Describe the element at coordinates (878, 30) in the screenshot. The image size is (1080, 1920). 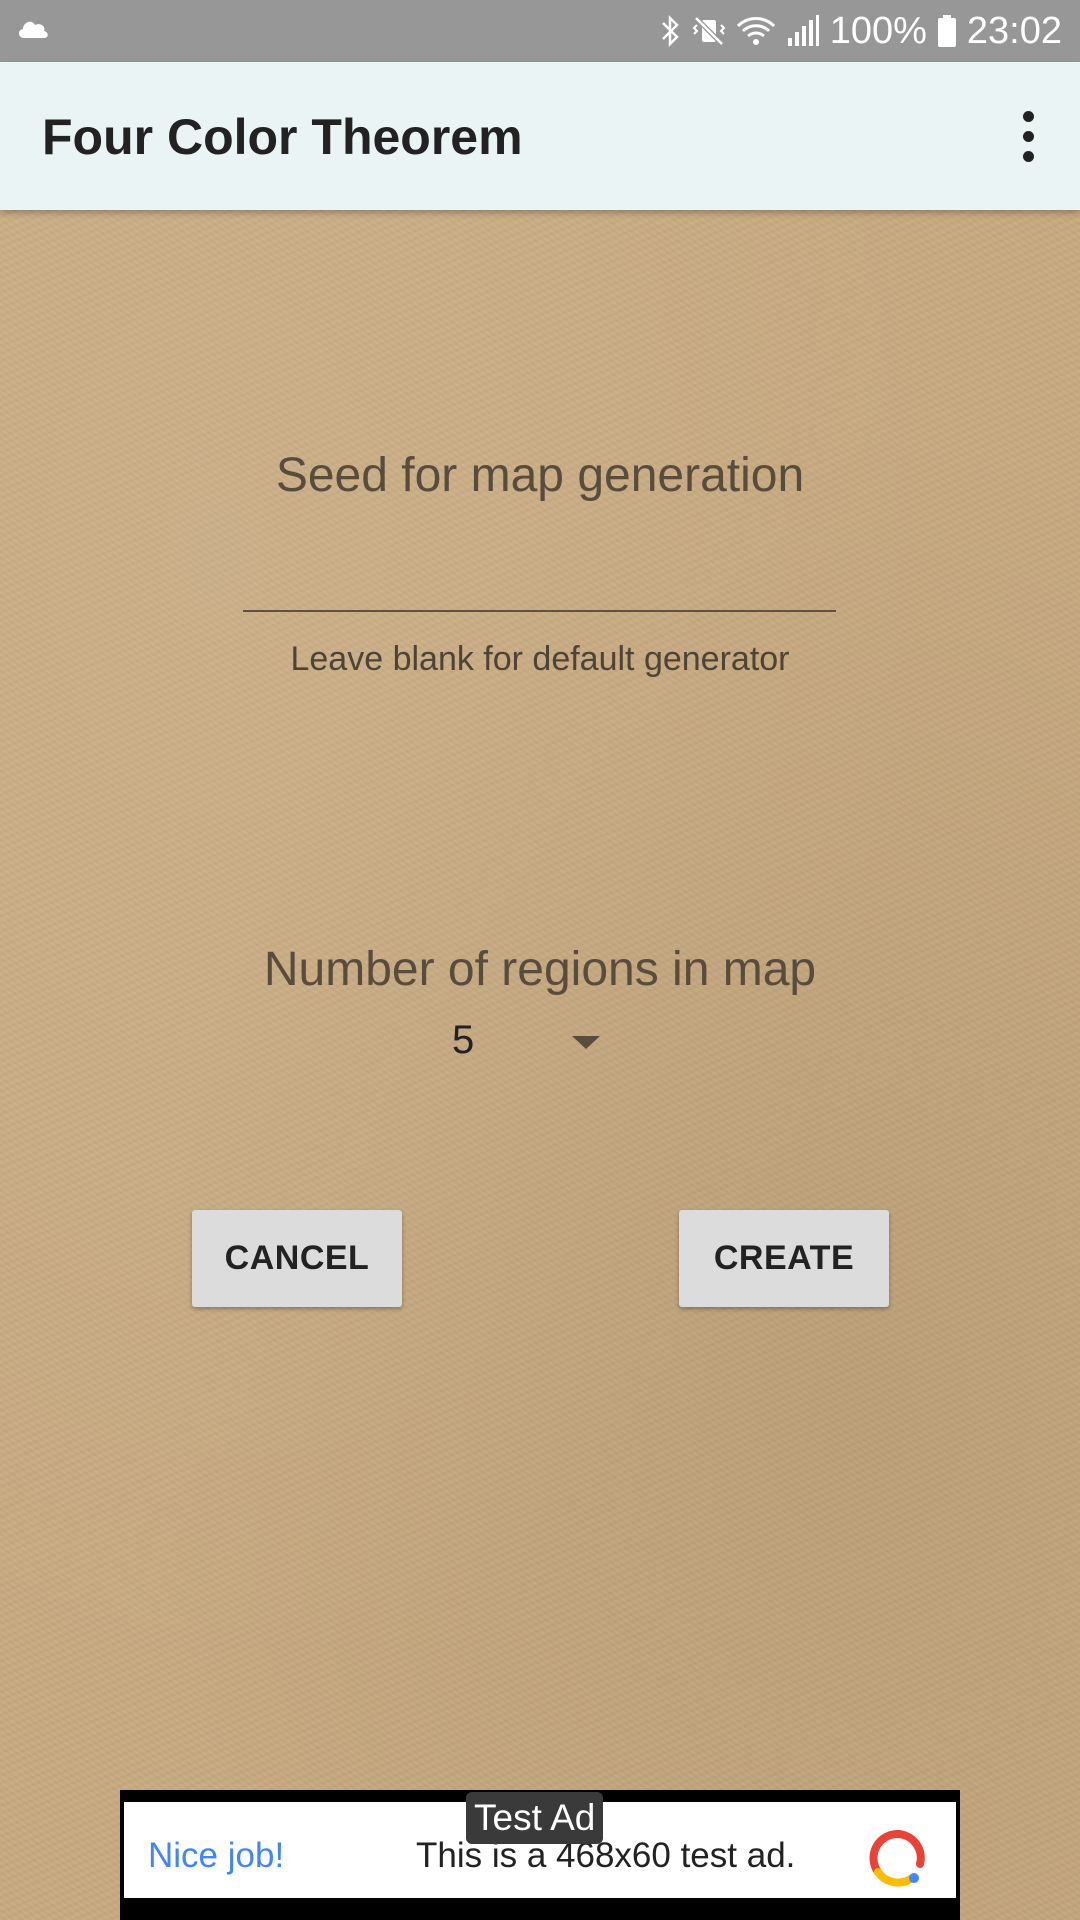
I see `battery-percent: 100%` at that location.